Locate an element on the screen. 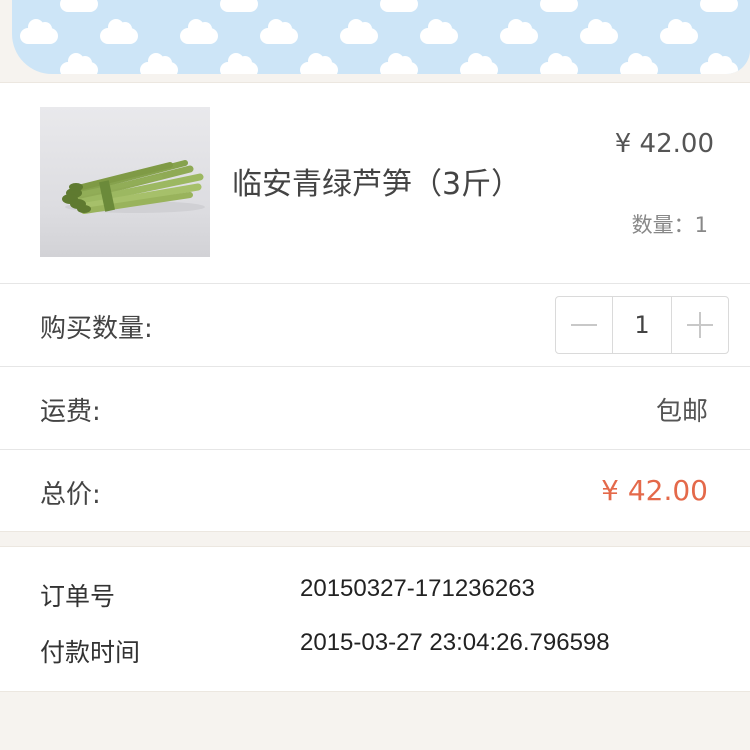  cloud-banner is located at coordinates (375, 41).